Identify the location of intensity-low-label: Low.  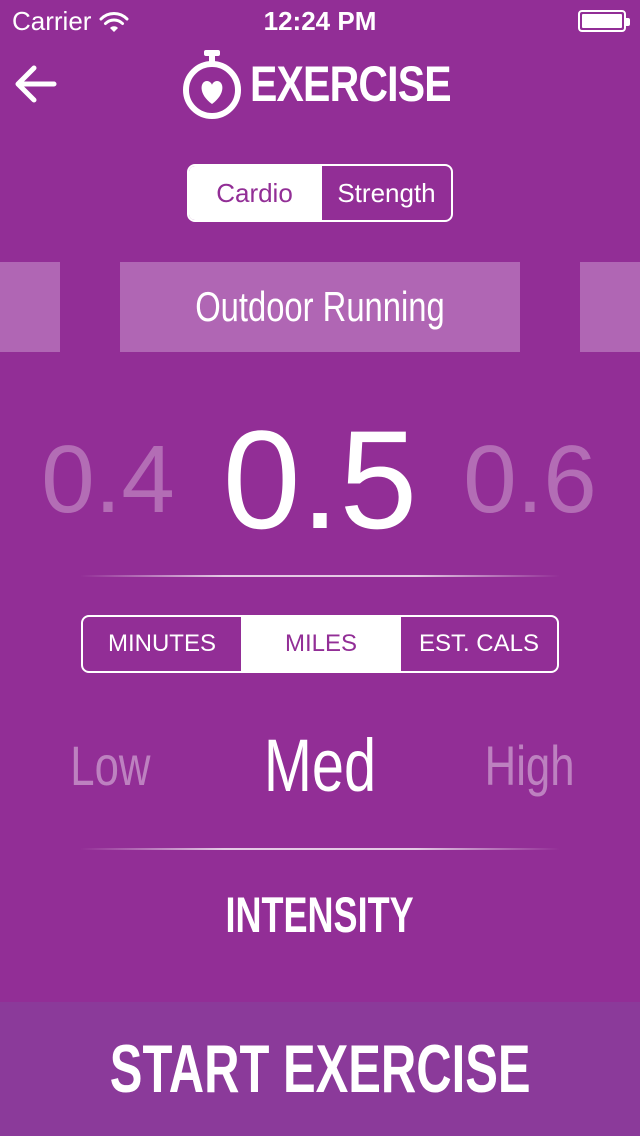
(110, 765).